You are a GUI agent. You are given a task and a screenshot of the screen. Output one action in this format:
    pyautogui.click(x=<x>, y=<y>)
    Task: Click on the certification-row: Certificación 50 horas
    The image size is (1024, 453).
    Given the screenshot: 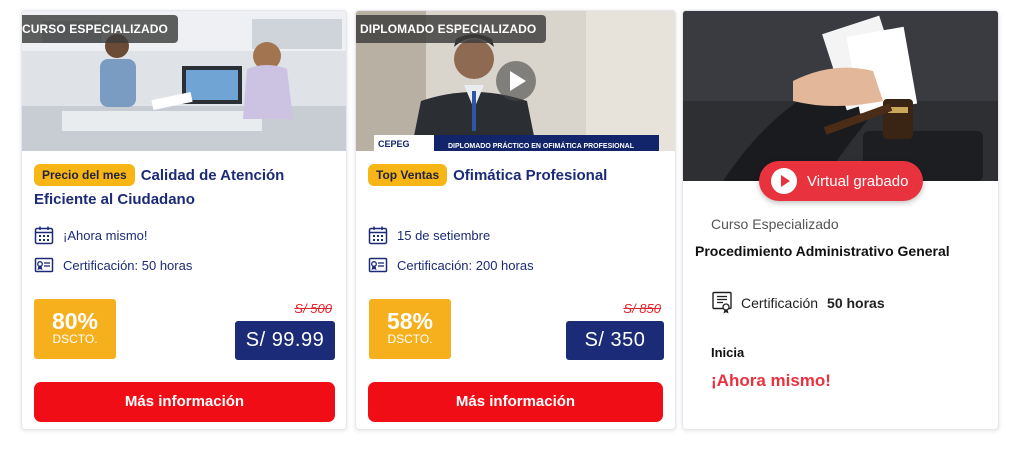 What is the action you would take?
    pyautogui.click(x=798, y=303)
    